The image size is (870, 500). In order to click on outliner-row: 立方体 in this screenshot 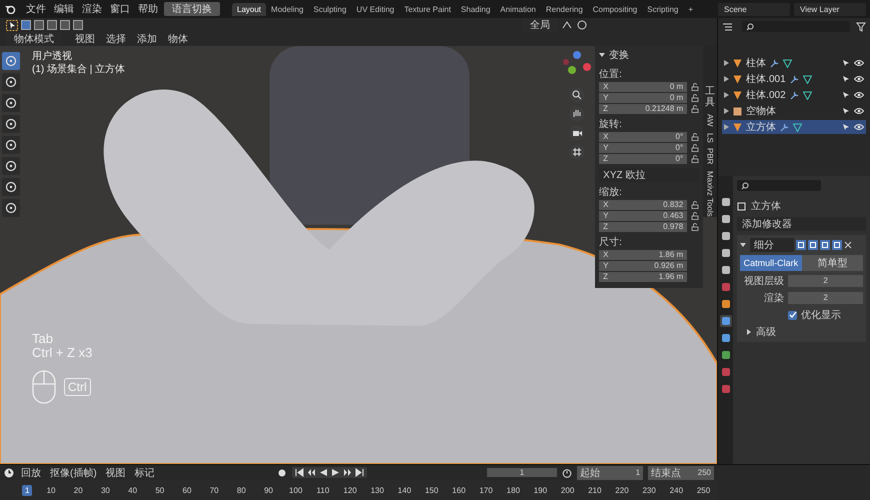, I will do `click(794, 127)`.